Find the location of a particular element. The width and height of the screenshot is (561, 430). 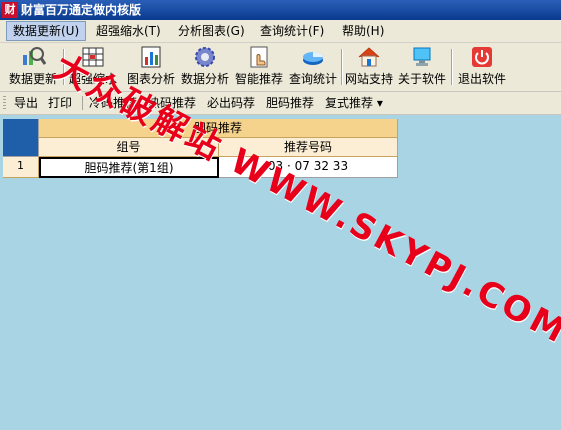

toolbar-label: 数据更新 is located at coordinates (32, 79).